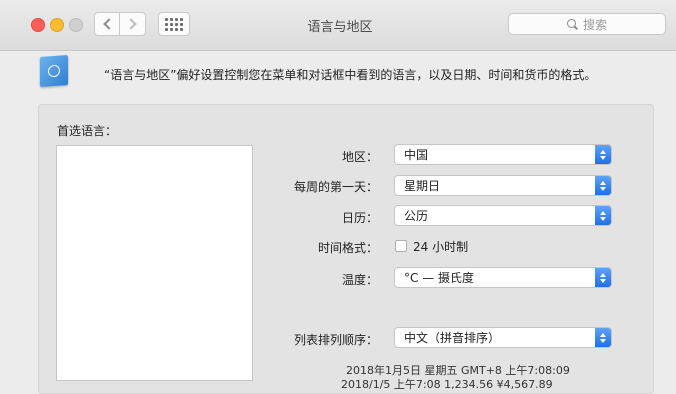  I want to click on chevron-left-icon, so click(108, 24).